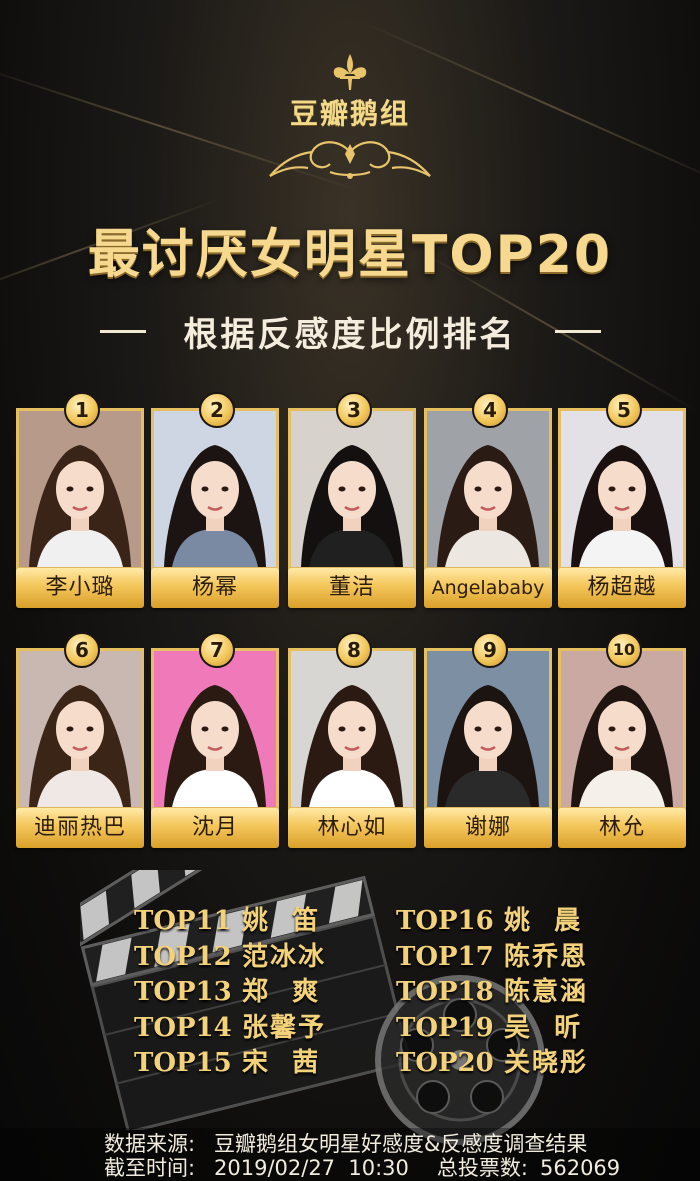 This screenshot has height=1181, width=700. Describe the element at coordinates (82, 650) in the screenshot. I see `rank-badge: 6` at that location.